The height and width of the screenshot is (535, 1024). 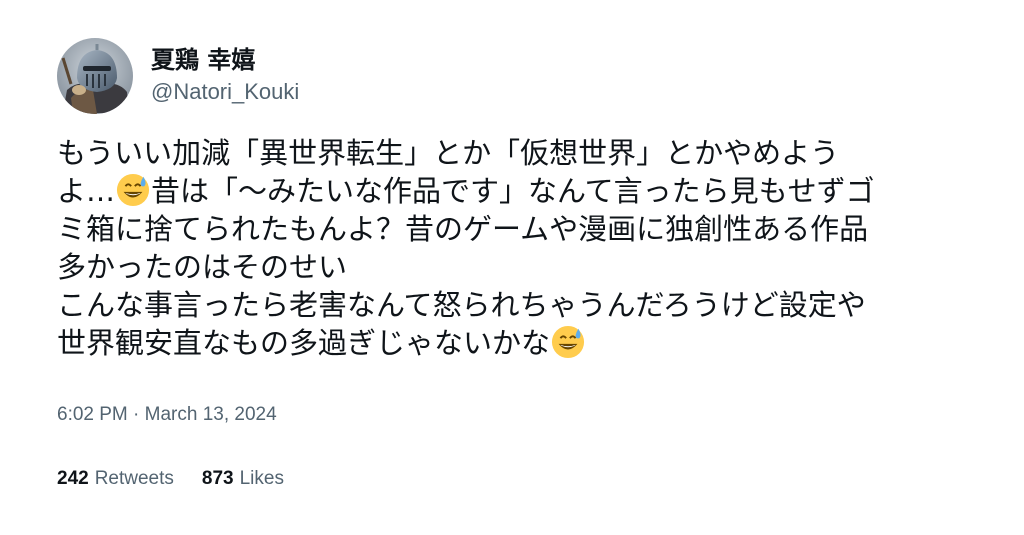 What do you see at coordinates (167, 415) in the screenshot?
I see `tweet-timestamp: 6:02 PM · March 13, 2024` at bounding box center [167, 415].